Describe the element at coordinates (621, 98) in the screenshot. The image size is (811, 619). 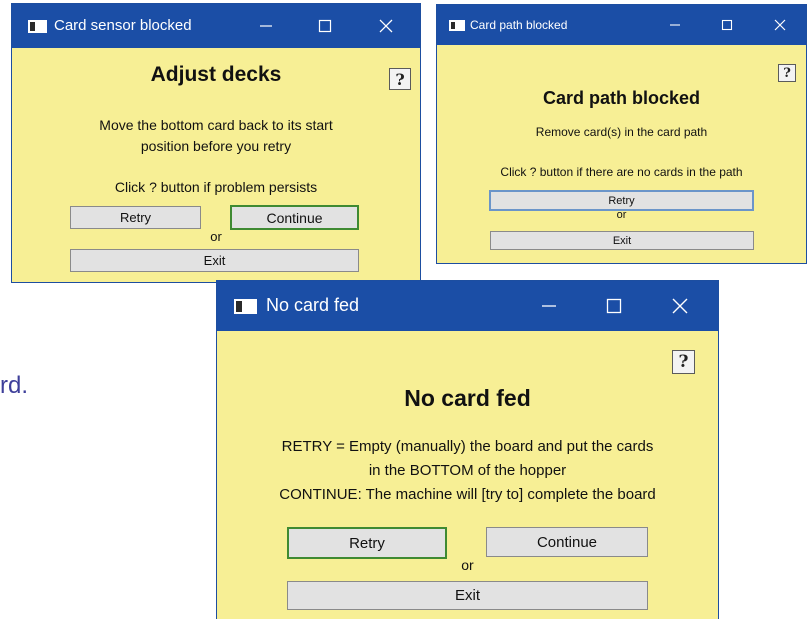
I see `dialog-heading: Card path blocked` at that location.